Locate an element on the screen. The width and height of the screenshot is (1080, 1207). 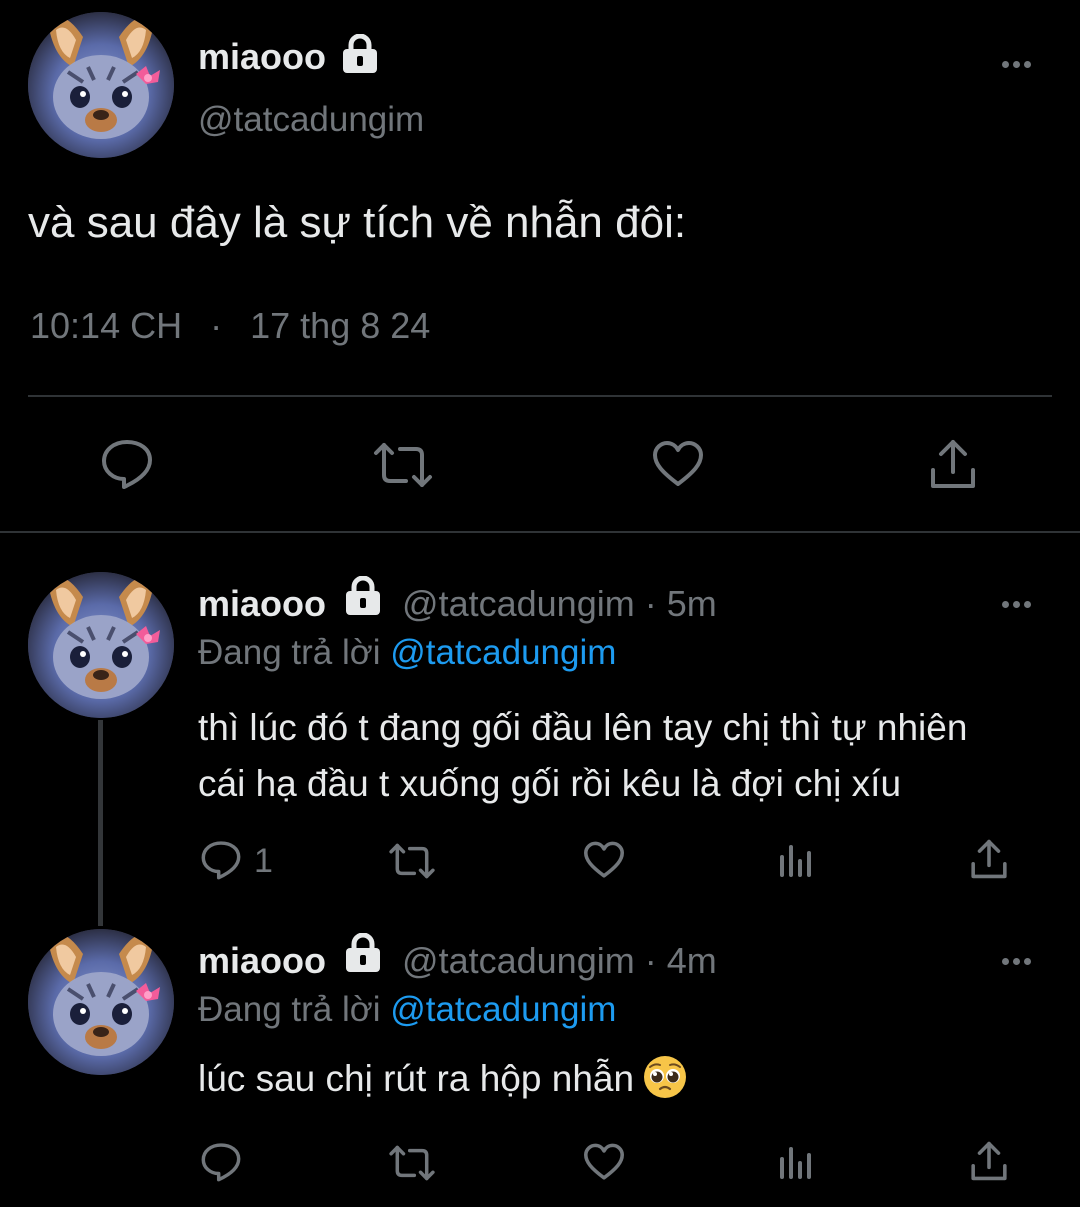
thread-line is located at coordinates (100, 823).